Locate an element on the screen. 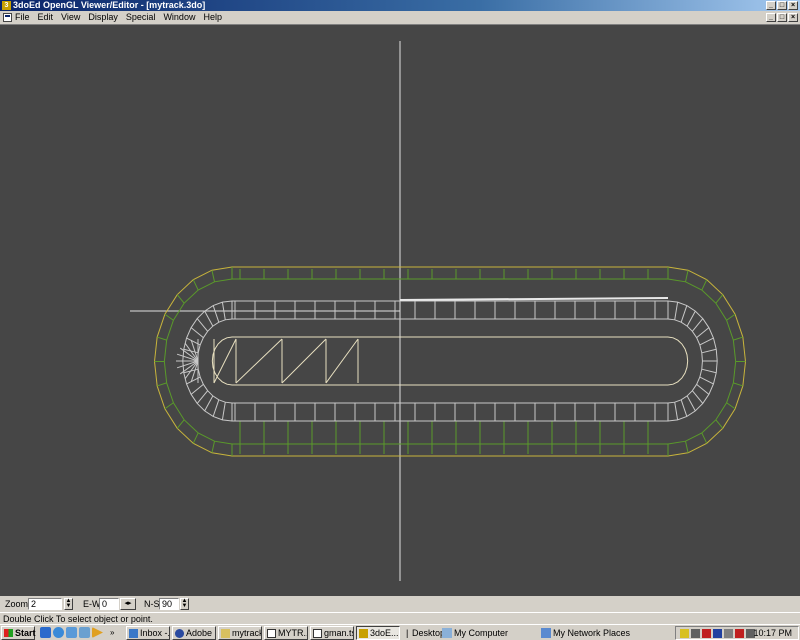 Image resolution: width=800 pixels, height=640 pixels. zoom-field: 2 is located at coordinates (45, 604).